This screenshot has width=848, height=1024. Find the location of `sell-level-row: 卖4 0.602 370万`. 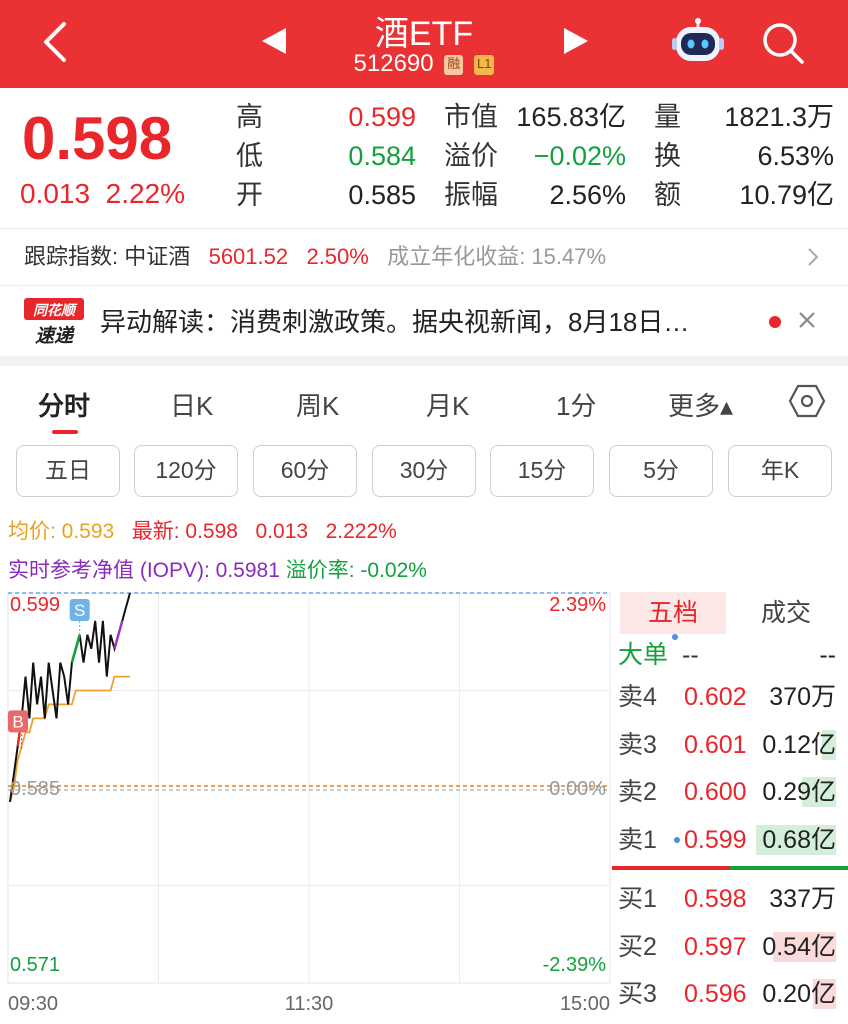

sell-level-row: 卖4 0.602 370万 is located at coordinates (730, 697).